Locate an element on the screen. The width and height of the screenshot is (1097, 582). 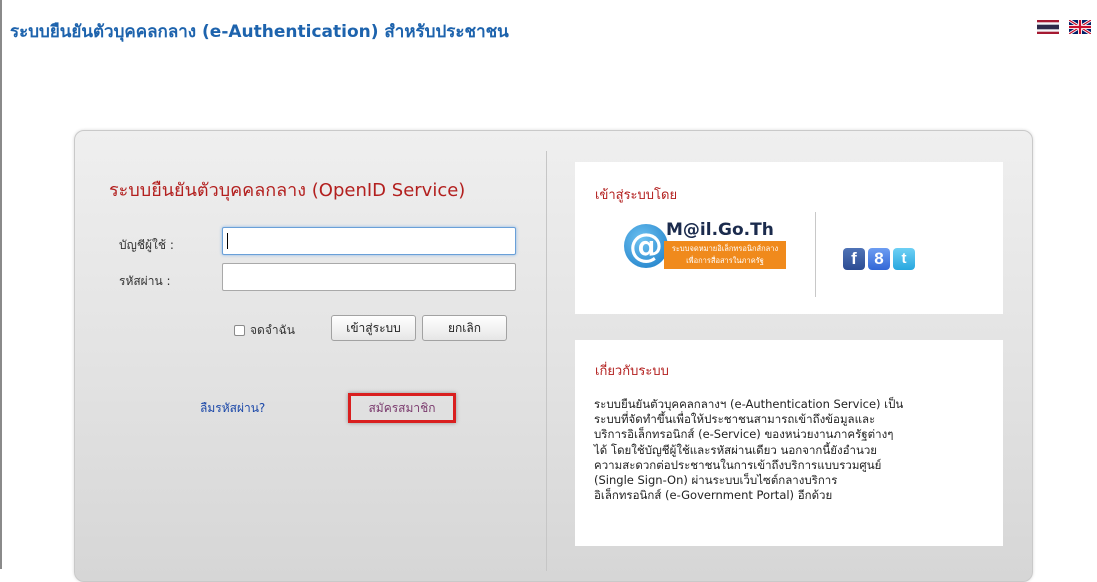
facebook-icon: f is located at coordinates (854, 259).